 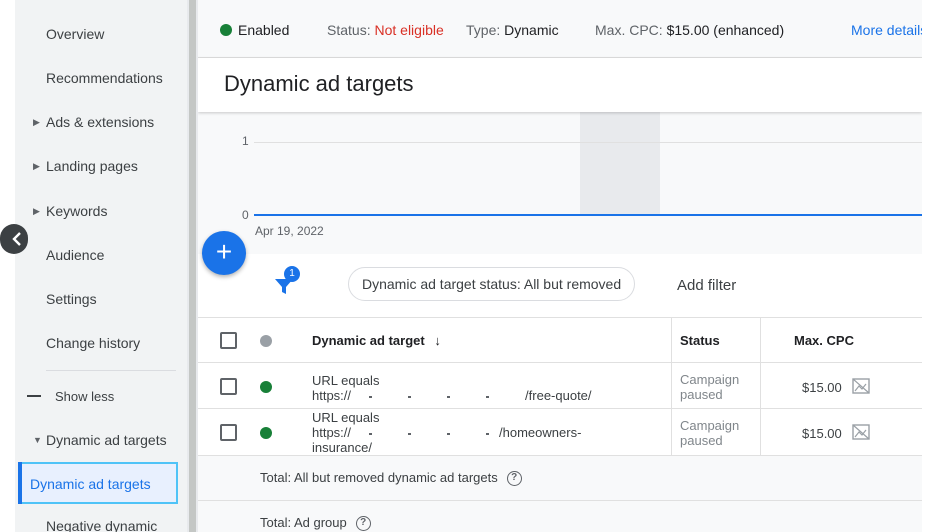 I want to click on sidebar-item-label: Ads & extensions, so click(x=100, y=122).